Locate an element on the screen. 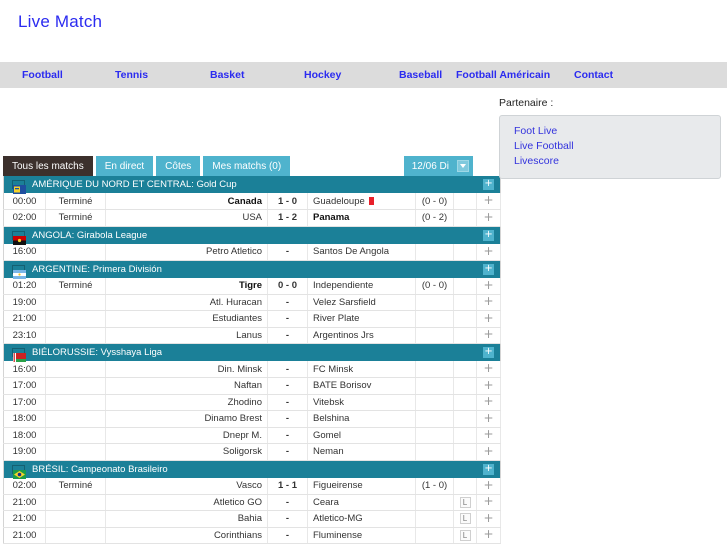 This screenshot has height=545, width=727. nav-football: Football is located at coordinates (68, 75).